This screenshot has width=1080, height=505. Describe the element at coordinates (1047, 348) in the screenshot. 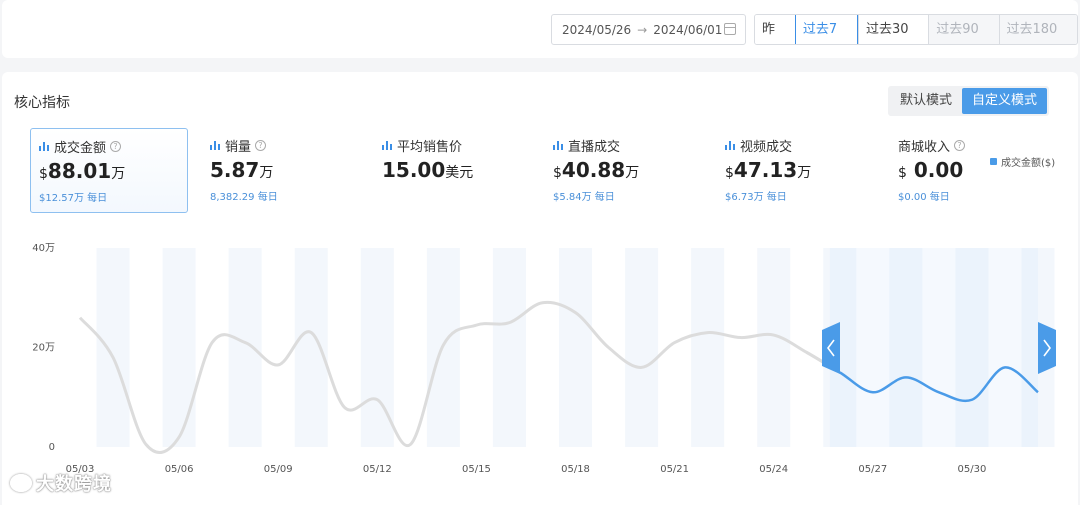

I see `range-handle-right` at that location.